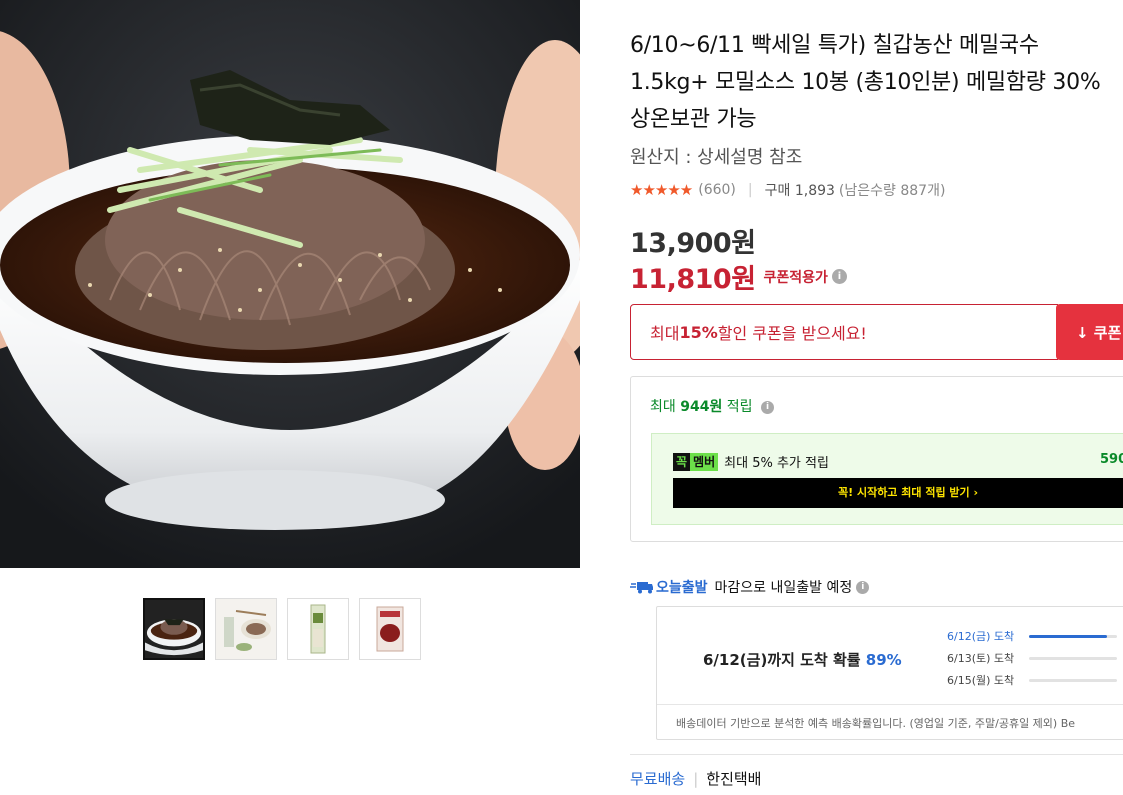  I want to click on delivery-main-pct: 89%, so click(883, 660).